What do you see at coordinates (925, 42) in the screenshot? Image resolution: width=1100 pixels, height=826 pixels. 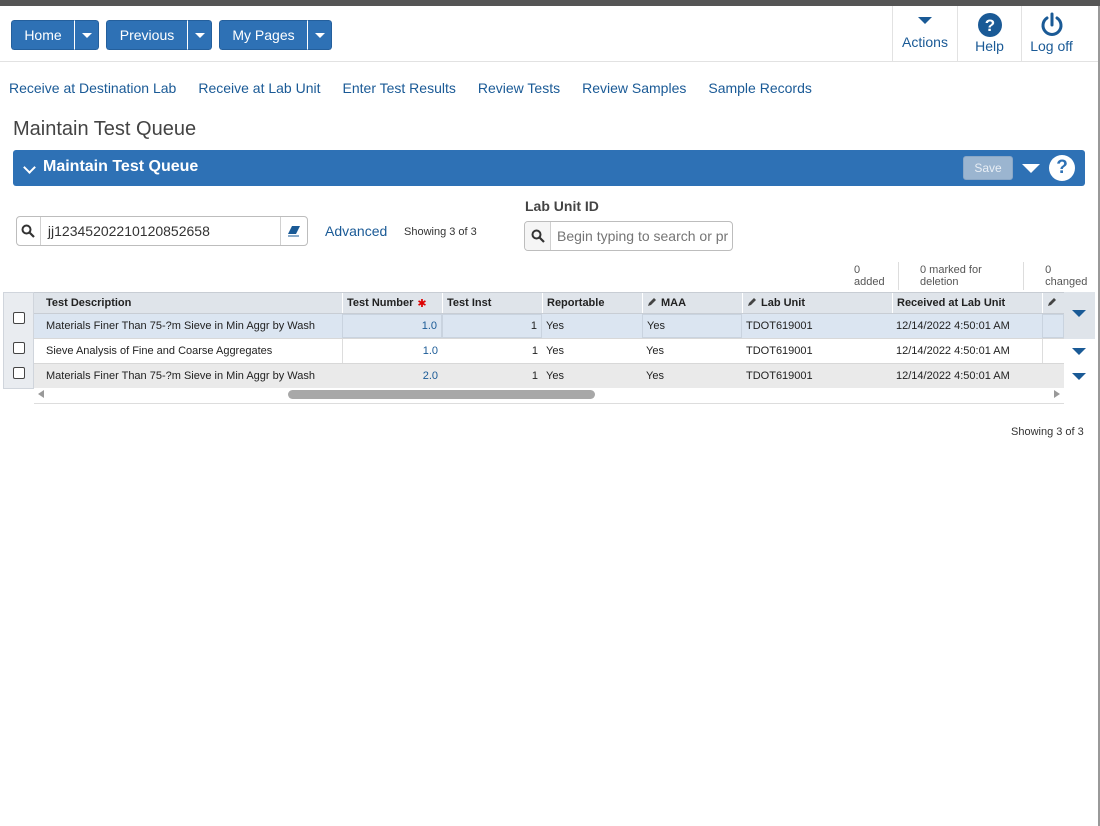 I see `actions-label: Actions` at bounding box center [925, 42].